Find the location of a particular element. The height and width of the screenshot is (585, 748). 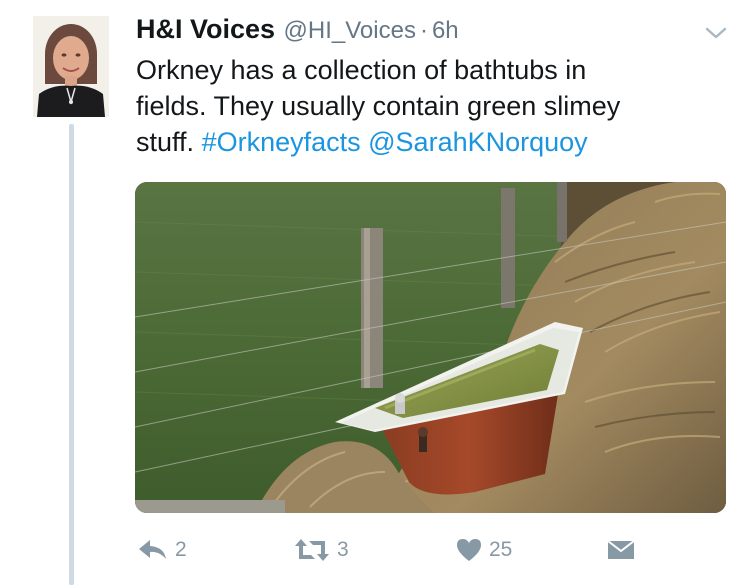

tweet-text-line: stuff. #Orkneyfacts @SarahKNorquoy is located at coordinates (431, 142).